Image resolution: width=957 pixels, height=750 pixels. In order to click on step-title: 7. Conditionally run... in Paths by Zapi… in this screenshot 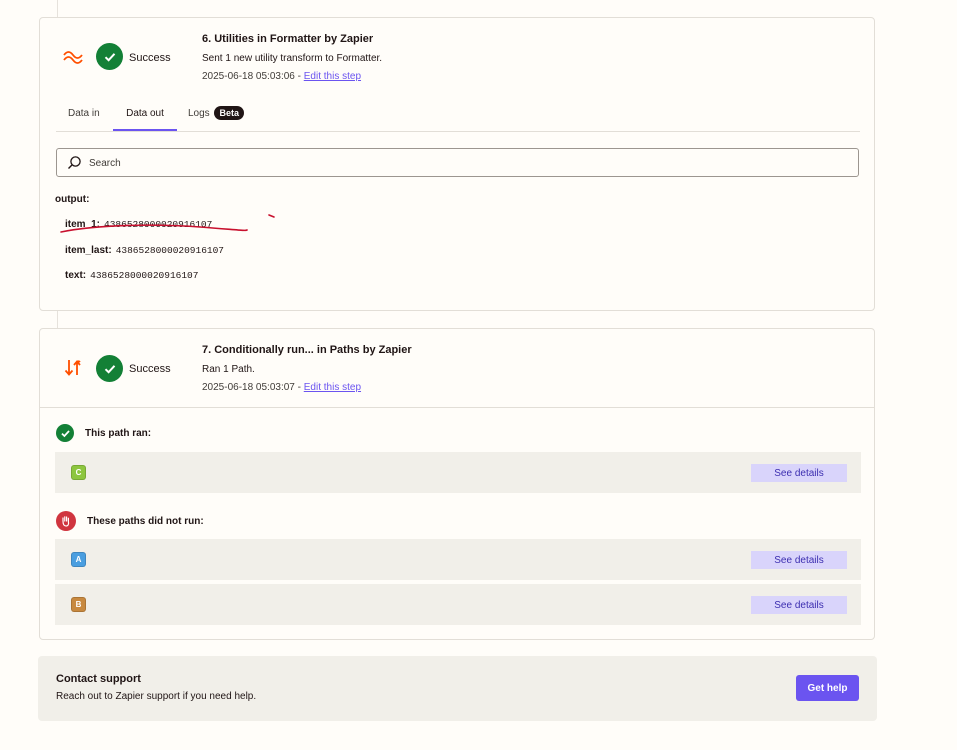, I will do `click(307, 350)`.